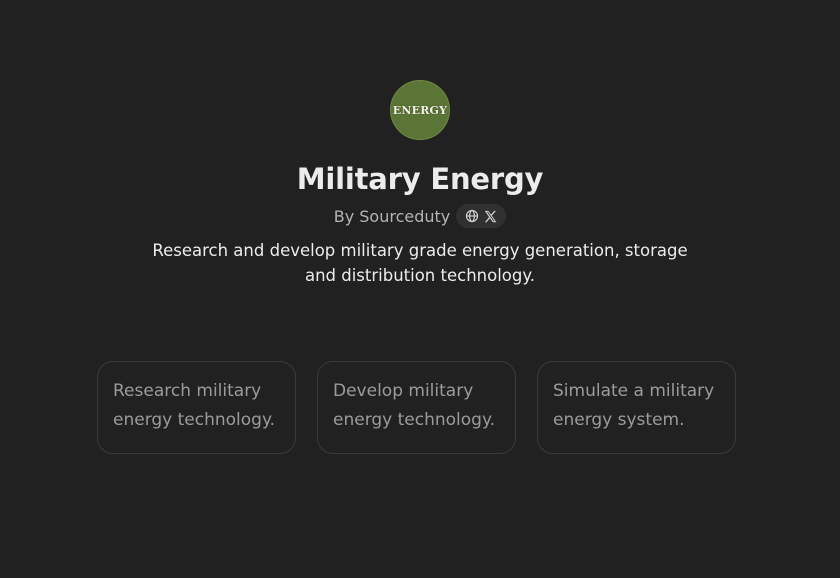 The width and height of the screenshot is (840, 578). I want to click on author-text: By Sourceduty, so click(392, 216).